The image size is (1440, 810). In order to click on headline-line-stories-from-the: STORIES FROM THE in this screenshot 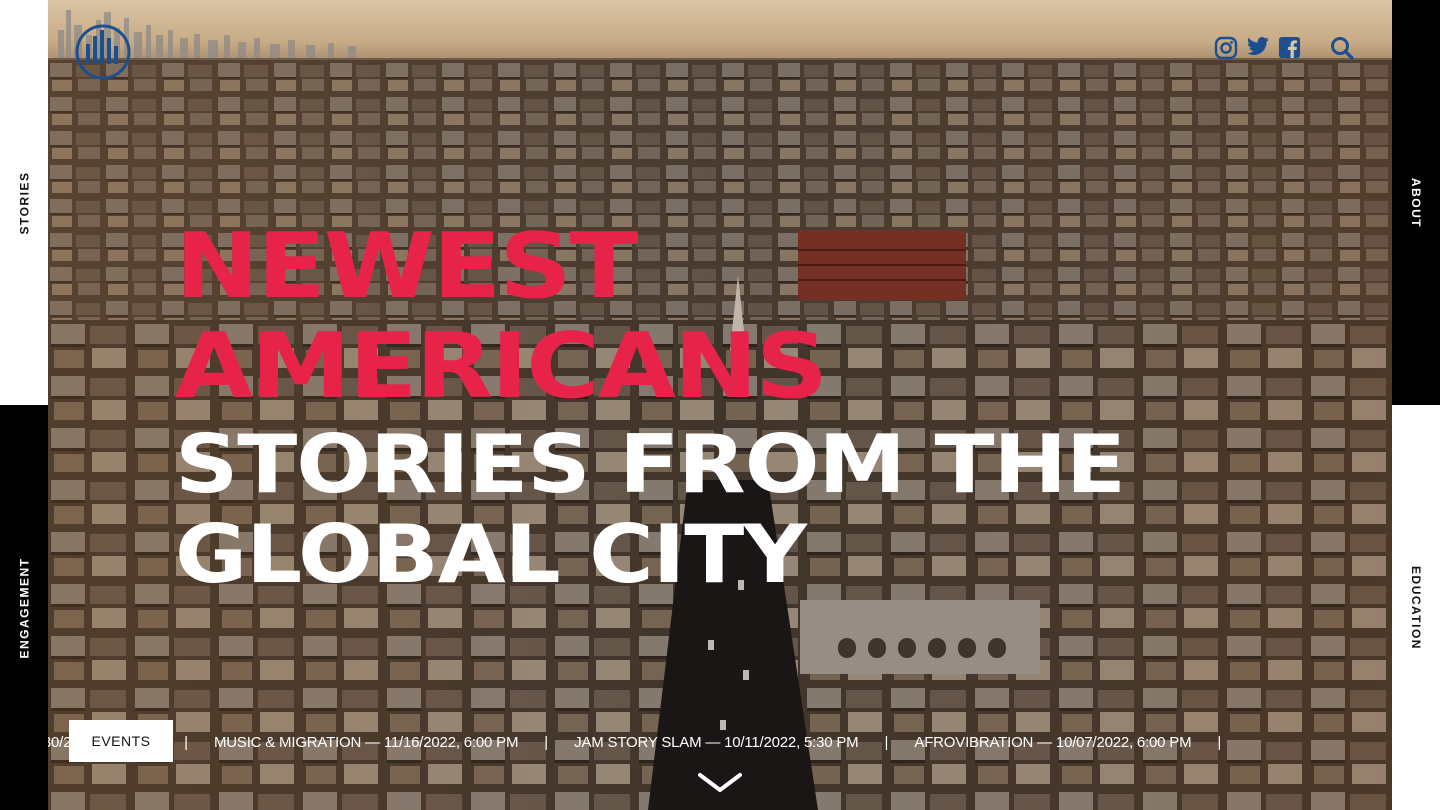, I will do `click(650, 464)`.